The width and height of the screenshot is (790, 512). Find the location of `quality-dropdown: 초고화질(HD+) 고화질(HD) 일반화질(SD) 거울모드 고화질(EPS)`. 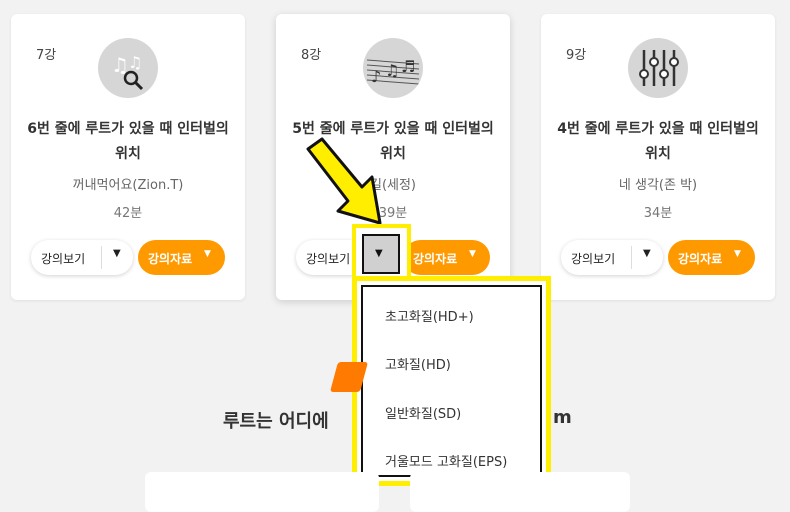

quality-dropdown: 초고화질(HD+) 고화질(HD) 일반화질(SD) 거울모드 고화질(EPS) is located at coordinates (451, 381).